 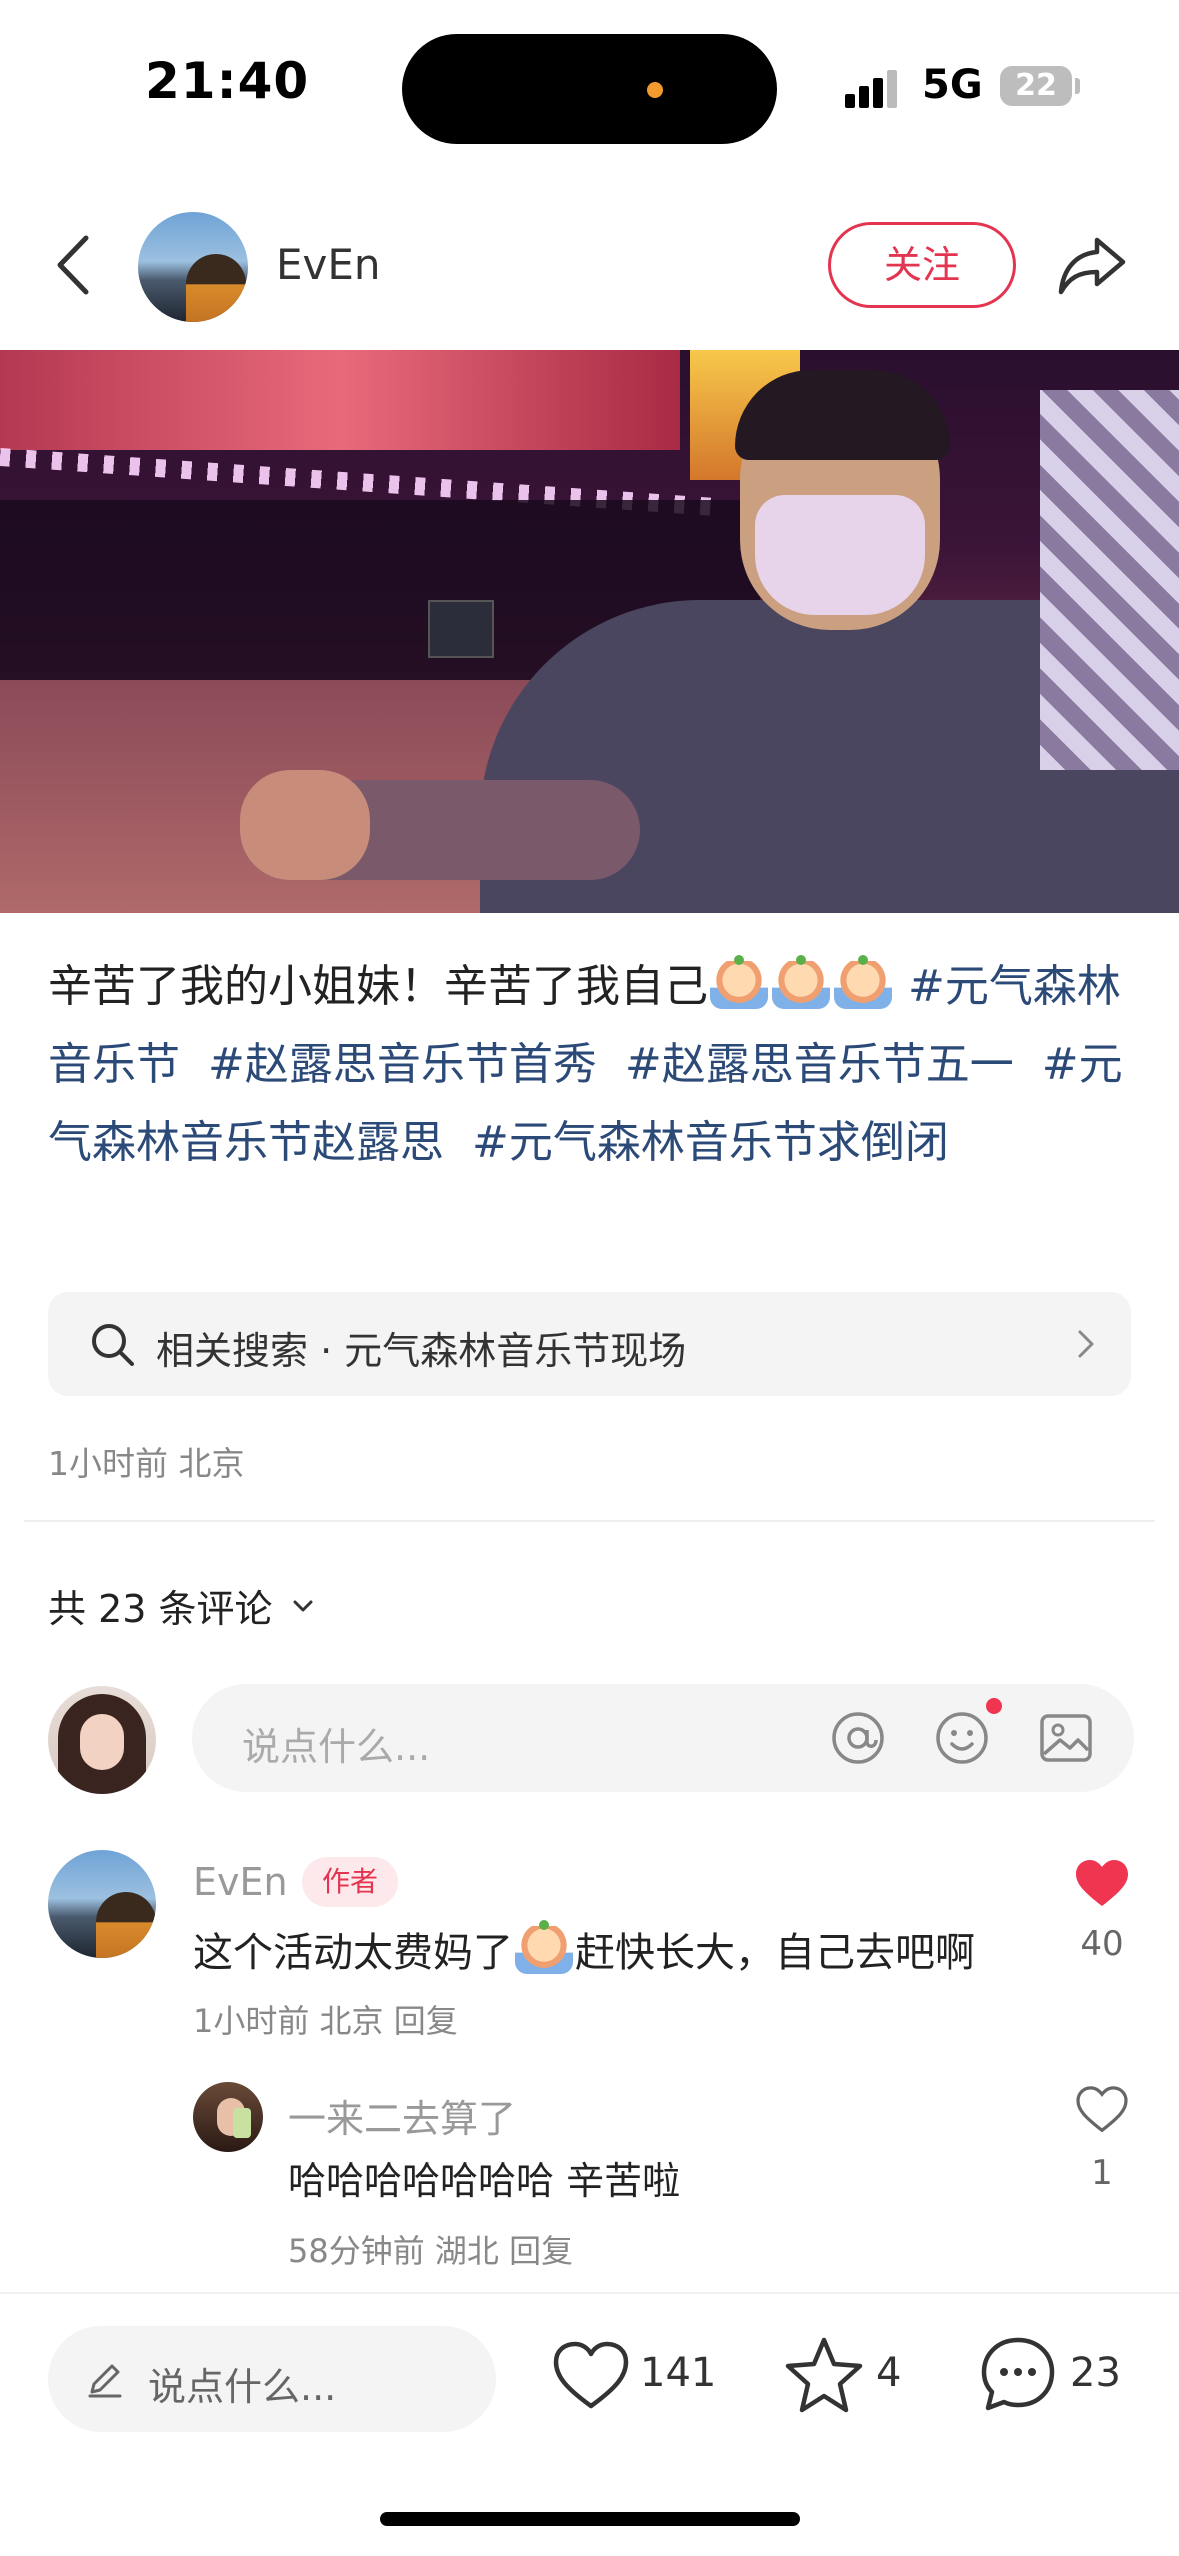 I want to click on divider, so click(x=589, y=1521).